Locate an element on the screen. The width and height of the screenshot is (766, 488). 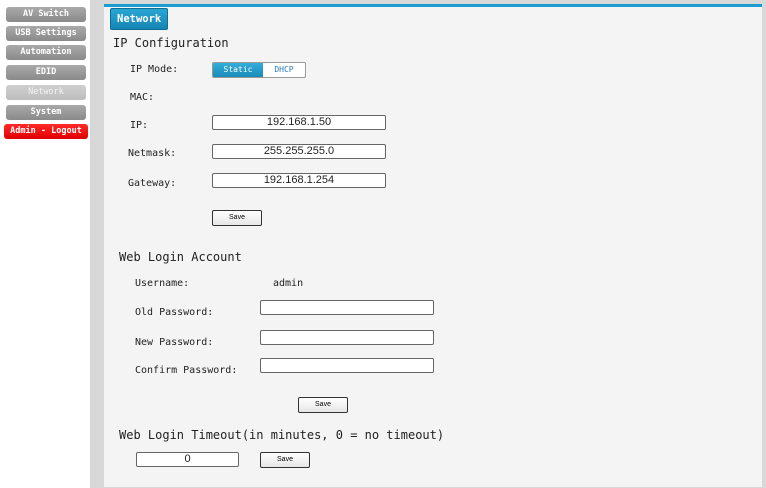
tab-network: Network is located at coordinates (139, 19).